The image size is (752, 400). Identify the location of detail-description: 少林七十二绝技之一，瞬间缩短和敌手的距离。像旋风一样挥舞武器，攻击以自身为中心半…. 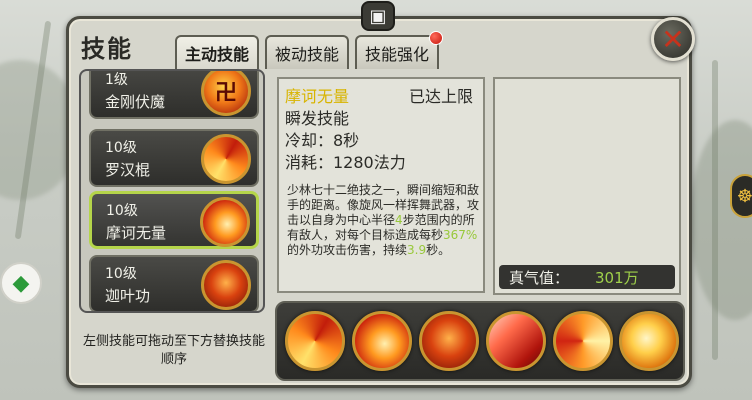
(384, 220).